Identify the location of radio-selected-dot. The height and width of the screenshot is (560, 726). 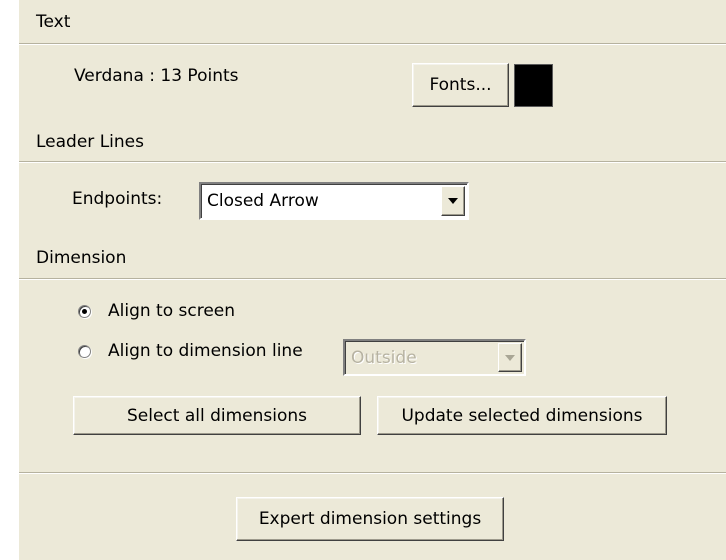
(84, 311).